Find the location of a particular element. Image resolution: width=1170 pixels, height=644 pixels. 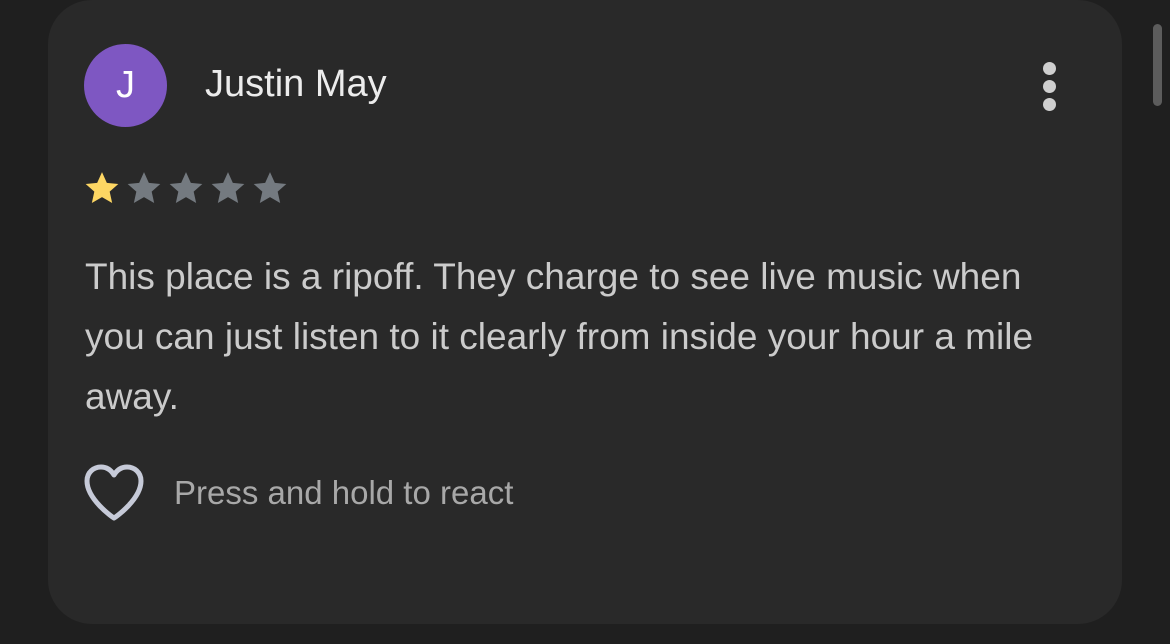

star-rating is located at coordinates (186, 188).